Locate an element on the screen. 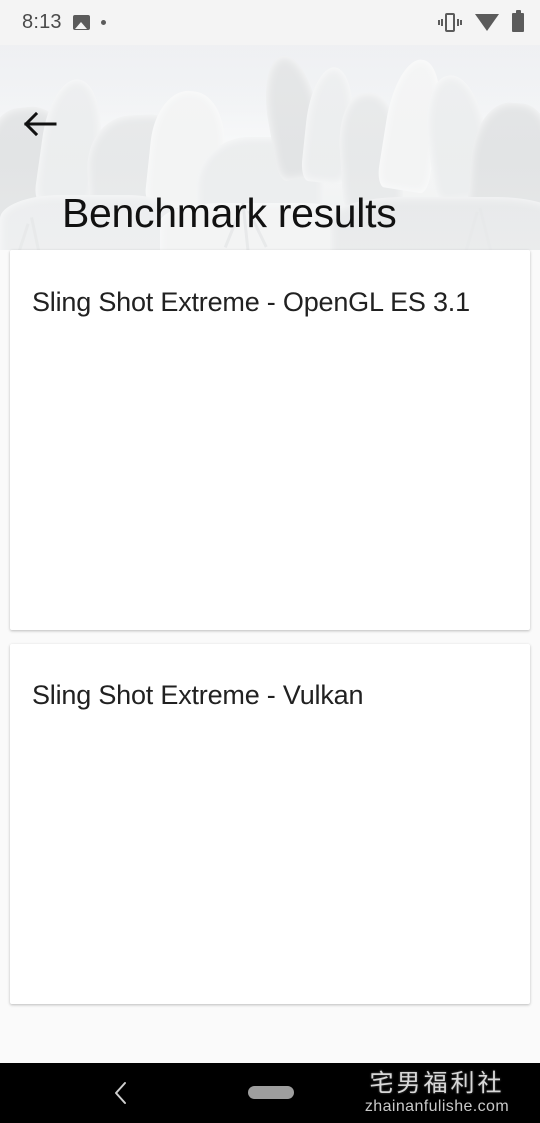 The width and height of the screenshot is (540, 1123). watermark-chinese-text: 宅男福利社 is located at coordinates (437, 1083).